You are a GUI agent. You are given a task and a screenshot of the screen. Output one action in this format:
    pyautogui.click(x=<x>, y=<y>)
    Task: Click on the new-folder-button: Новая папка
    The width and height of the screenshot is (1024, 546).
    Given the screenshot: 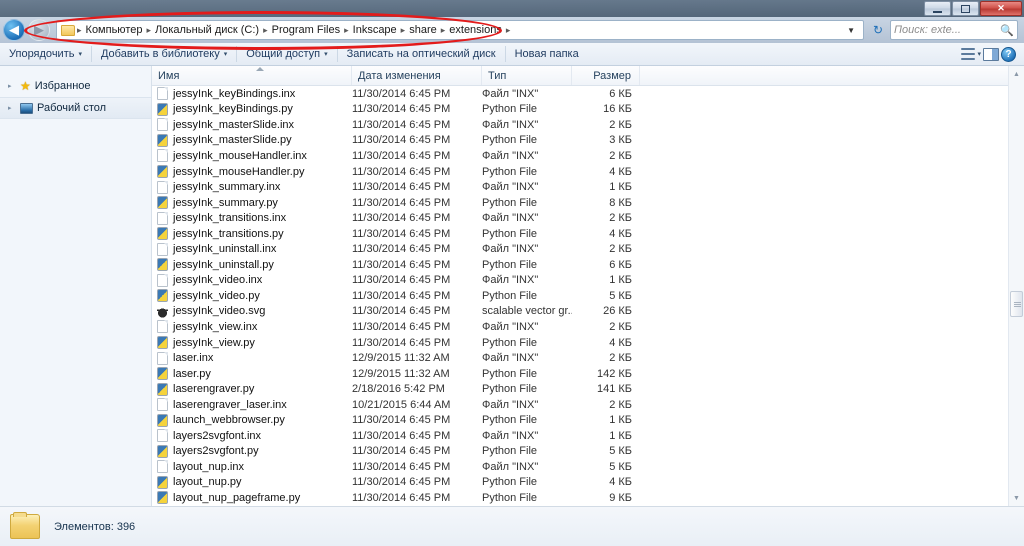 What is the action you would take?
    pyautogui.click(x=547, y=54)
    